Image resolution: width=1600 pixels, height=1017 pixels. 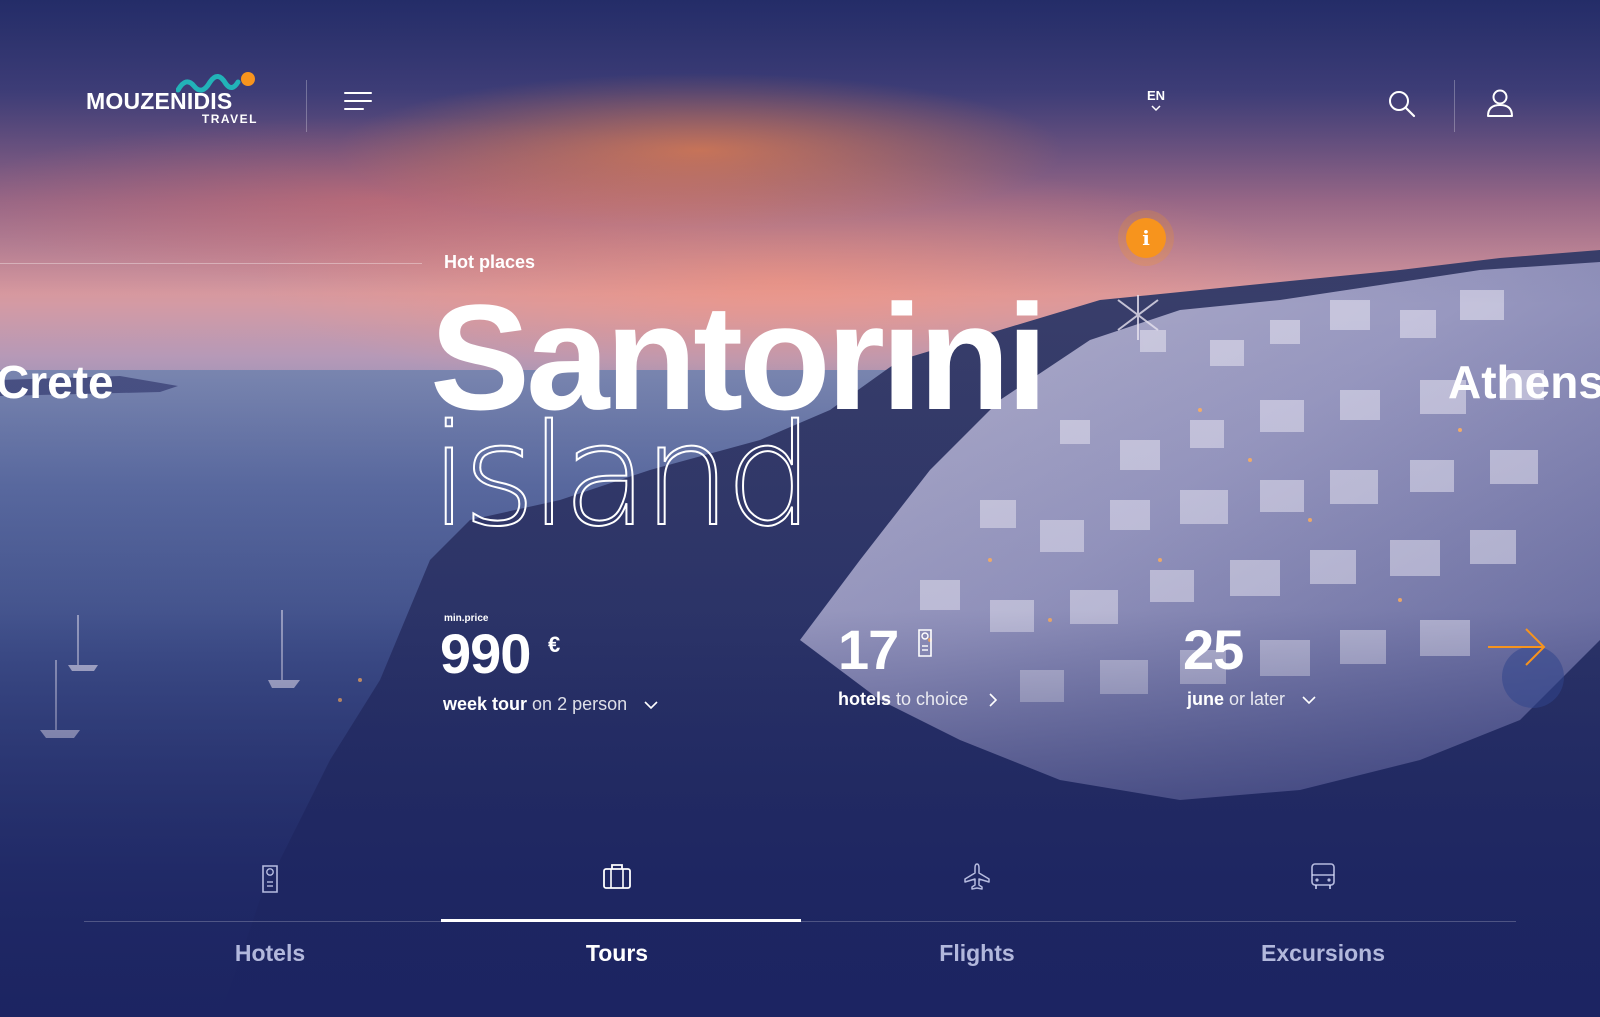 What do you see at coordinates (485, 653) in the screenshot?
I see `price-value: 990` at bounding box center [485, 653].